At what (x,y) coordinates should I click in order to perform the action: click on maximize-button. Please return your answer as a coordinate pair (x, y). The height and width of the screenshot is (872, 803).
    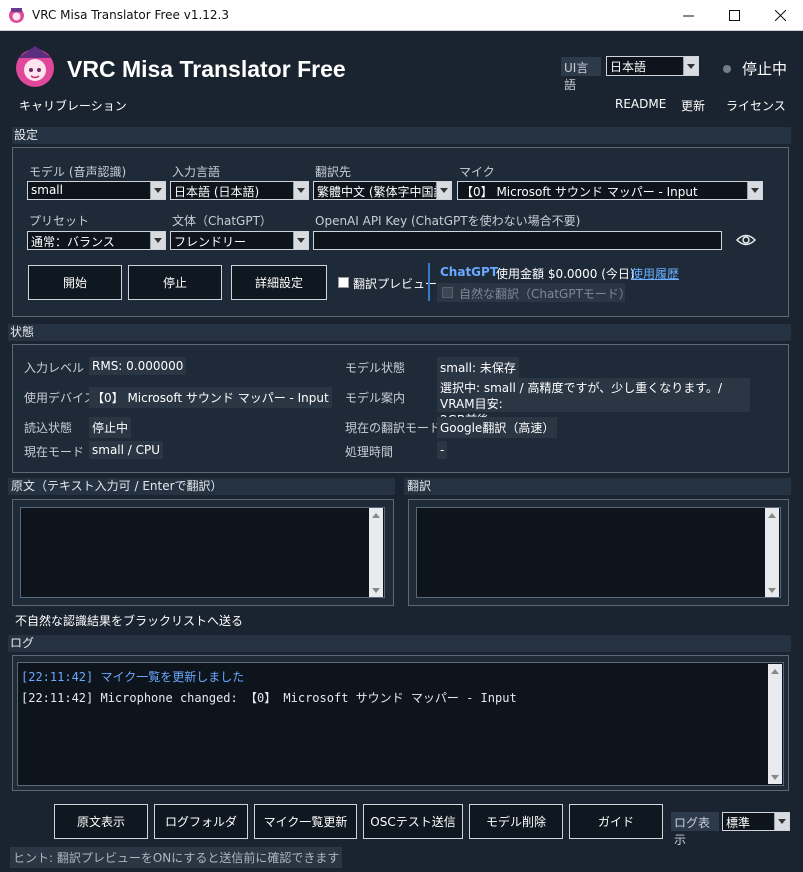
    Looking at the image, I should click on (734, 15).